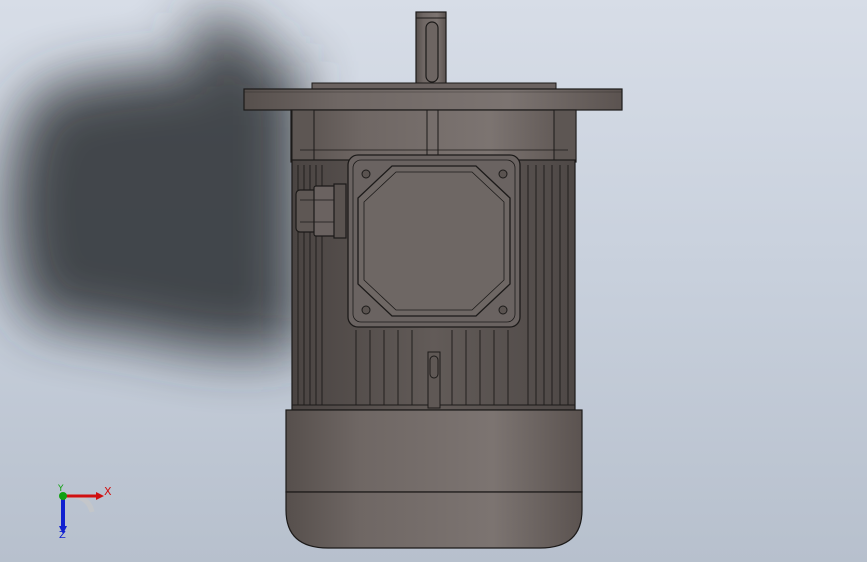  I want to click on terminal-box, so click(434, 241).